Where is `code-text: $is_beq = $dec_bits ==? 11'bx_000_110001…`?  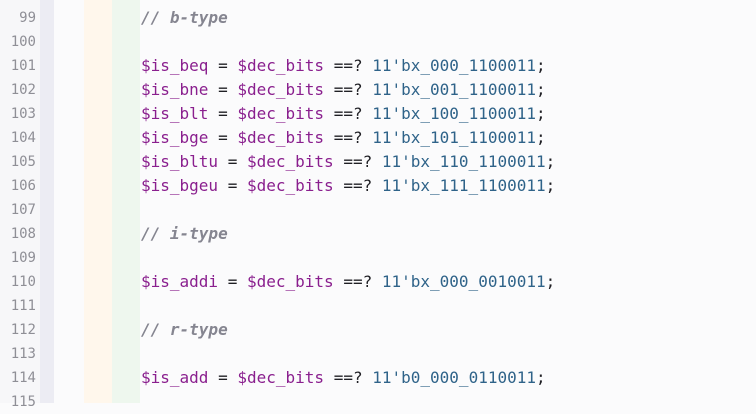 code-text: $is_beq = $dec_bits ==? 11'bx_000_110001… is located at coordinates (343, 65).